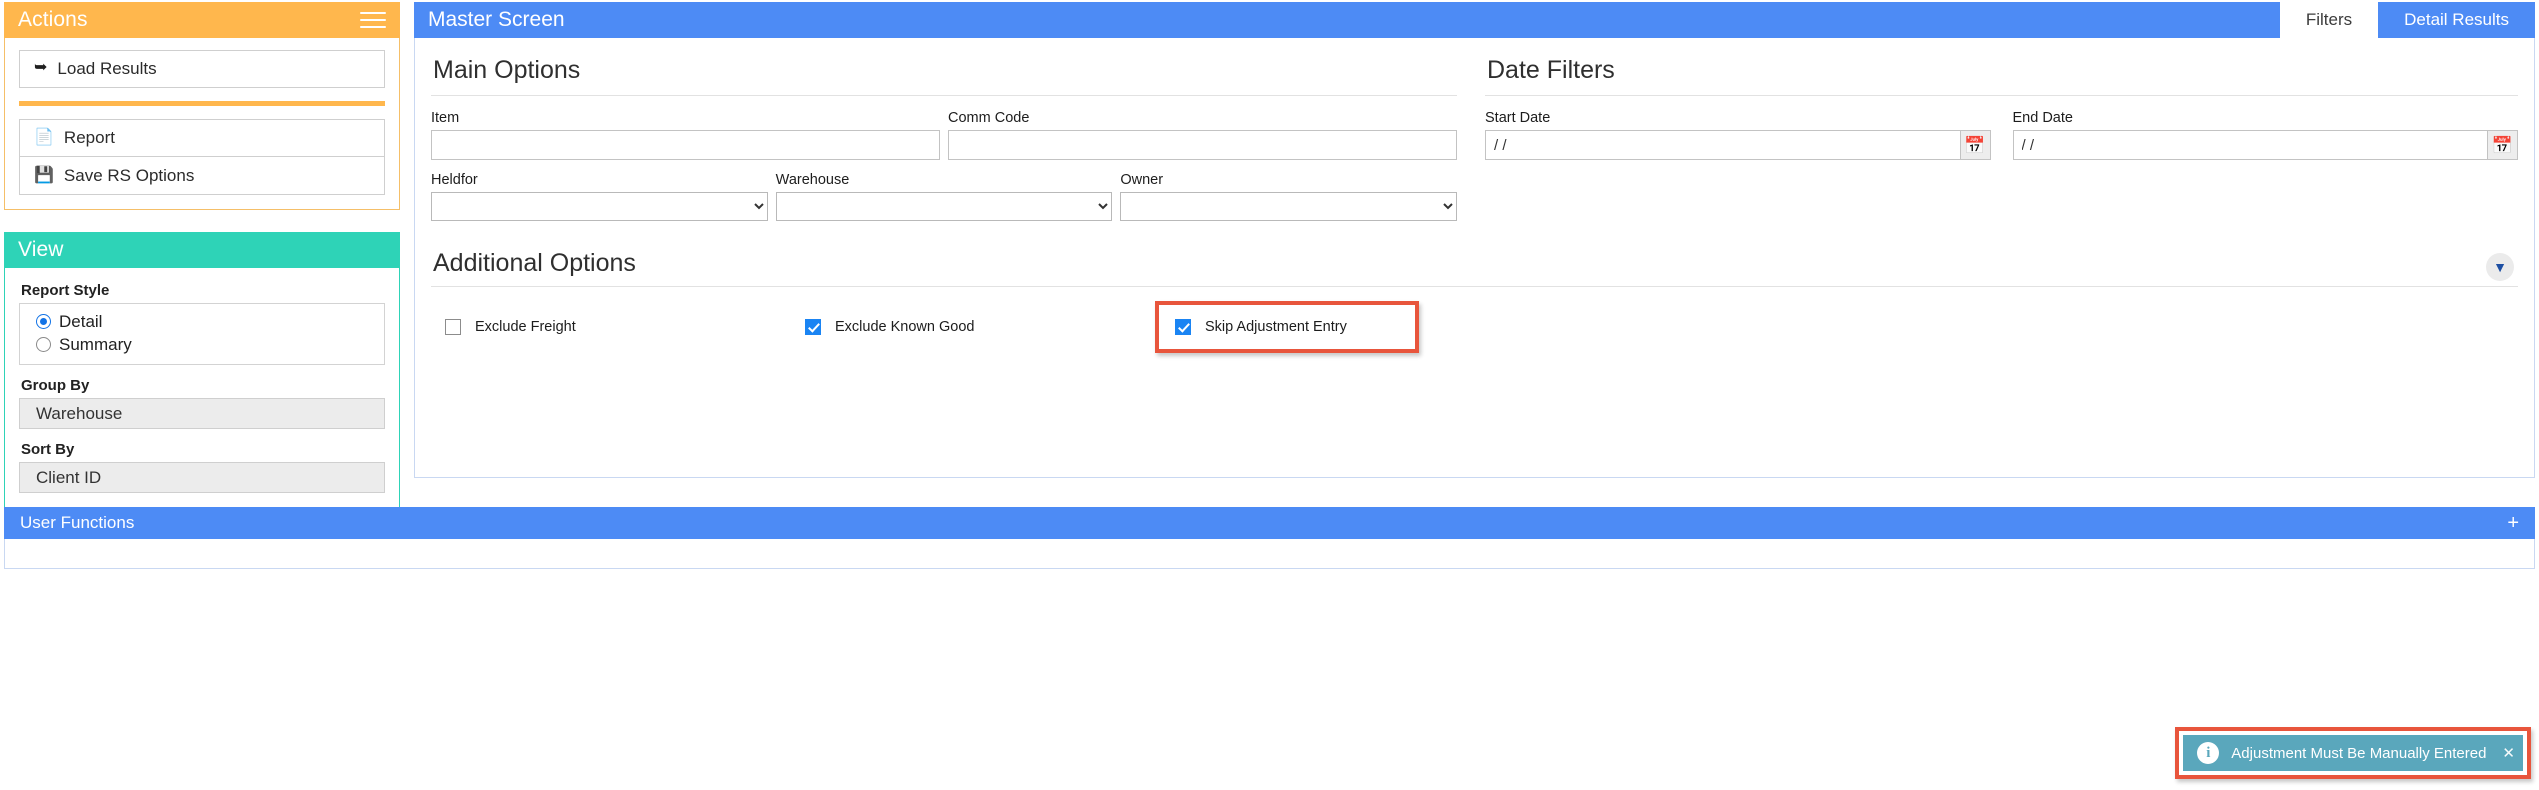 The width and height of the screenshot is (2539, 790). Describe the element at coordinates (453, 327) in the screenshot. I see `exclude-freight-checkbox-icon` at that location.